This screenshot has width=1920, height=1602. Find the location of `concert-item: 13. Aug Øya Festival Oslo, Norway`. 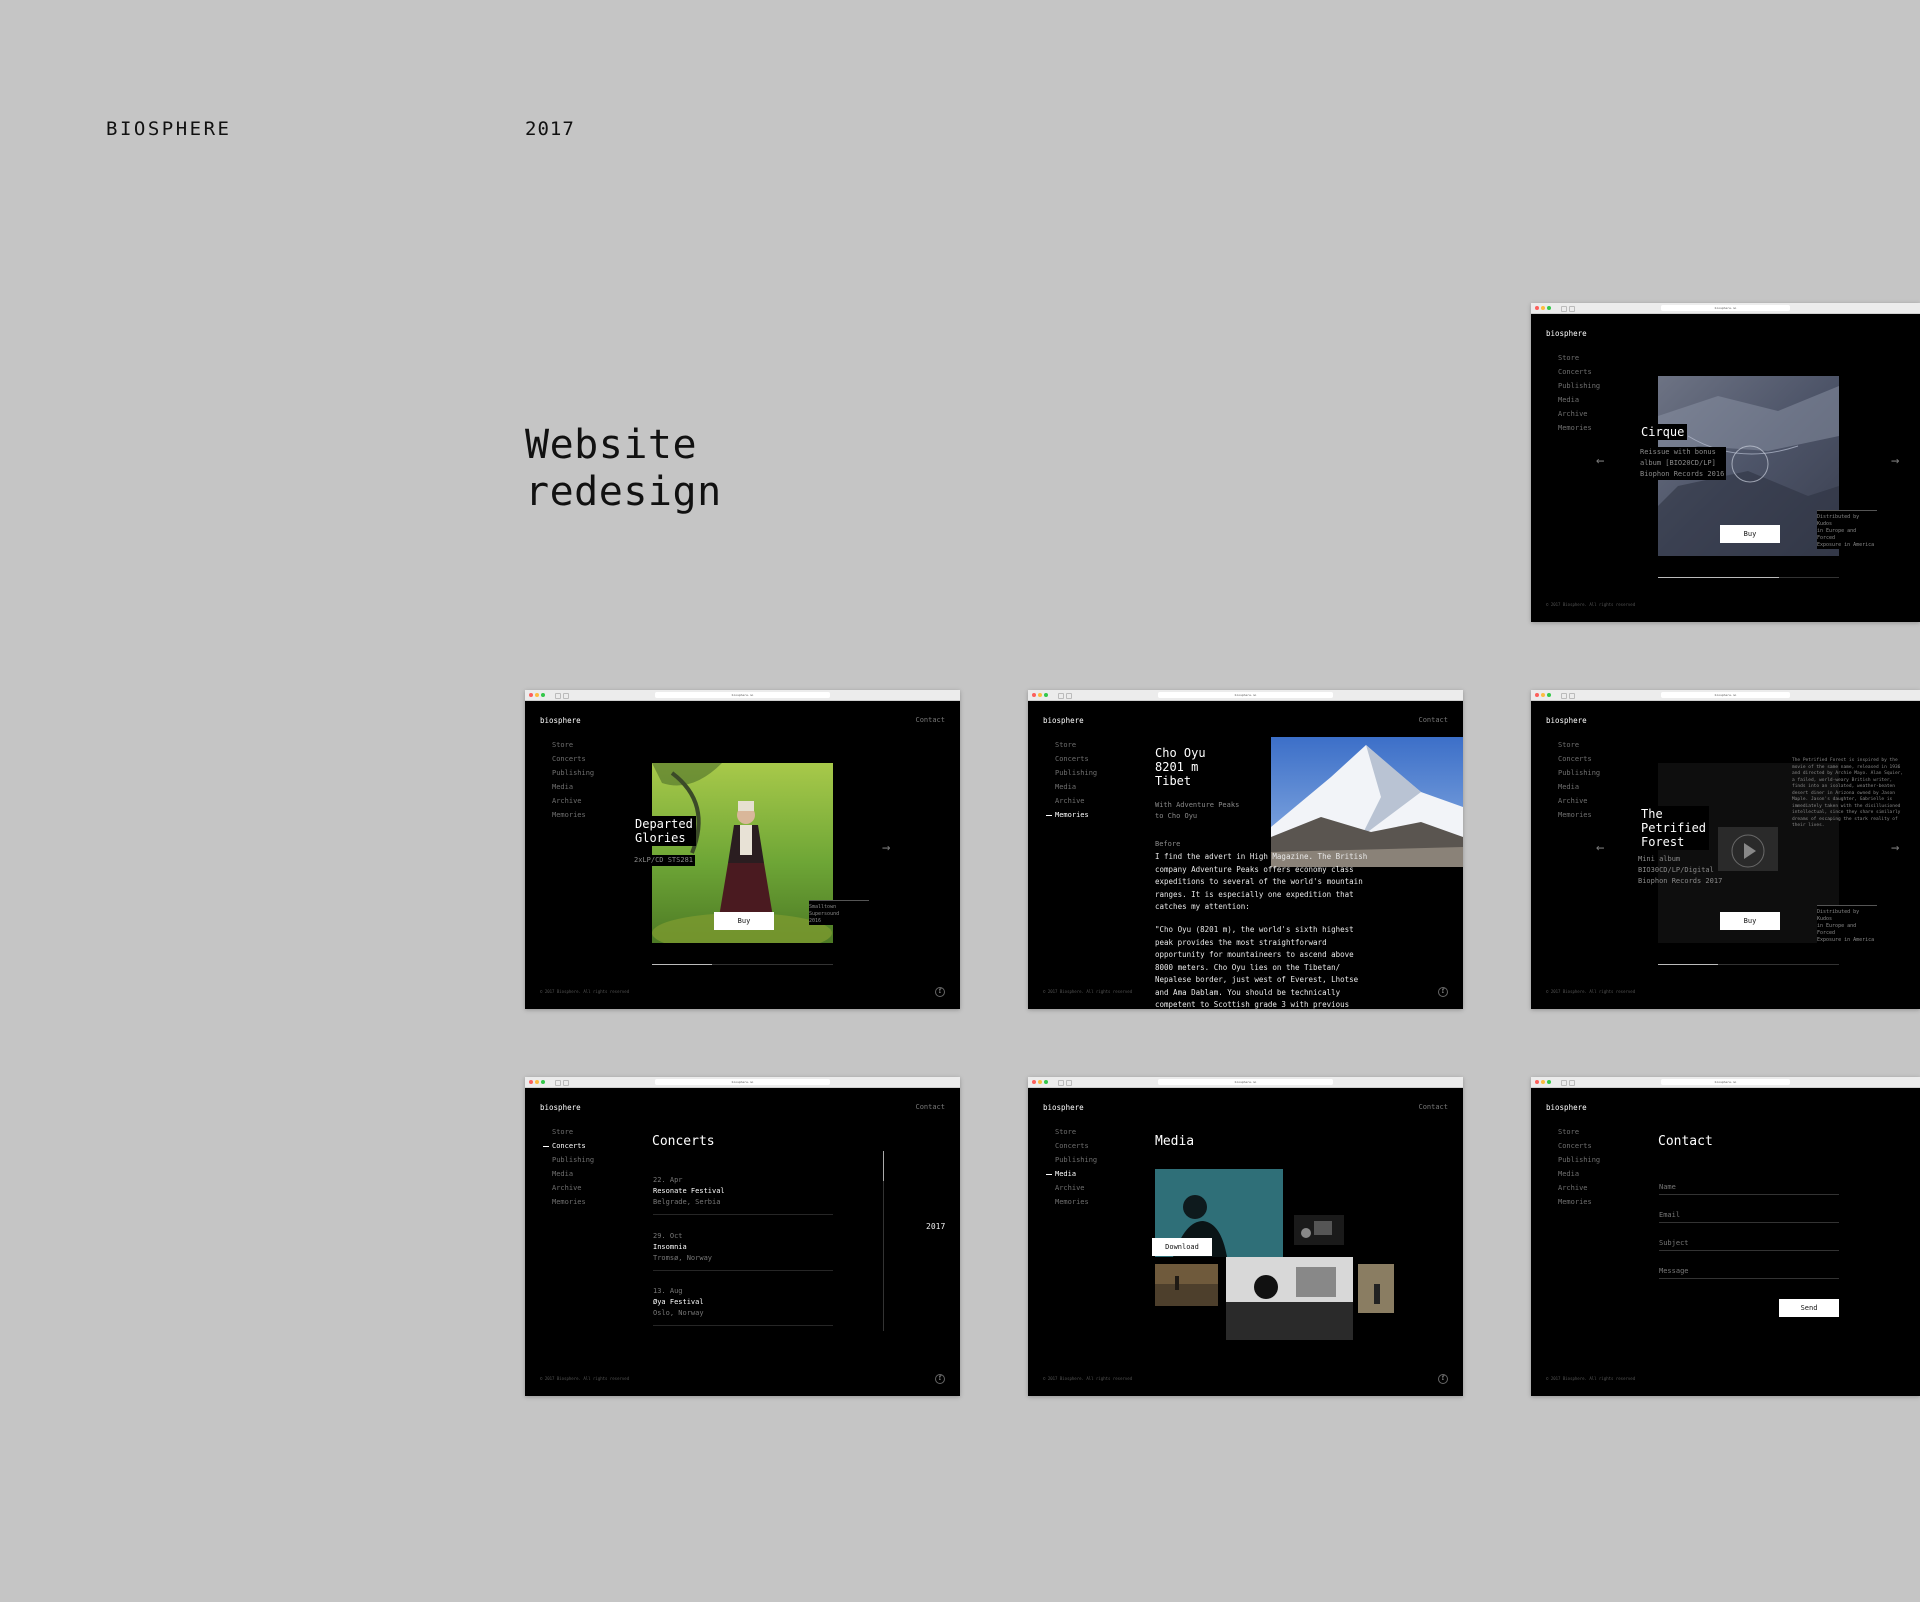

concert-item: 13. Aug Øya Festival Oslo, Norway is located at coordinates (743, 1306).